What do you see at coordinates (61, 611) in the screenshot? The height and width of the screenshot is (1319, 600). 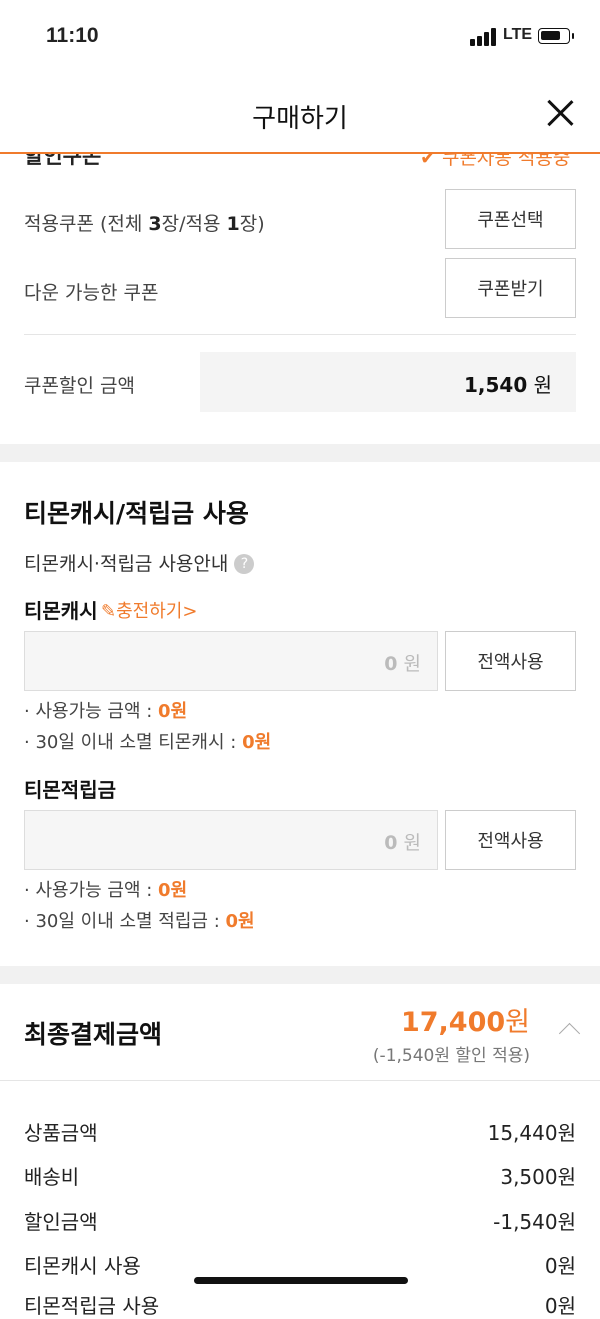 I see `tmon-cash-title: 티몬캐시` at bounding box center [61, 611].